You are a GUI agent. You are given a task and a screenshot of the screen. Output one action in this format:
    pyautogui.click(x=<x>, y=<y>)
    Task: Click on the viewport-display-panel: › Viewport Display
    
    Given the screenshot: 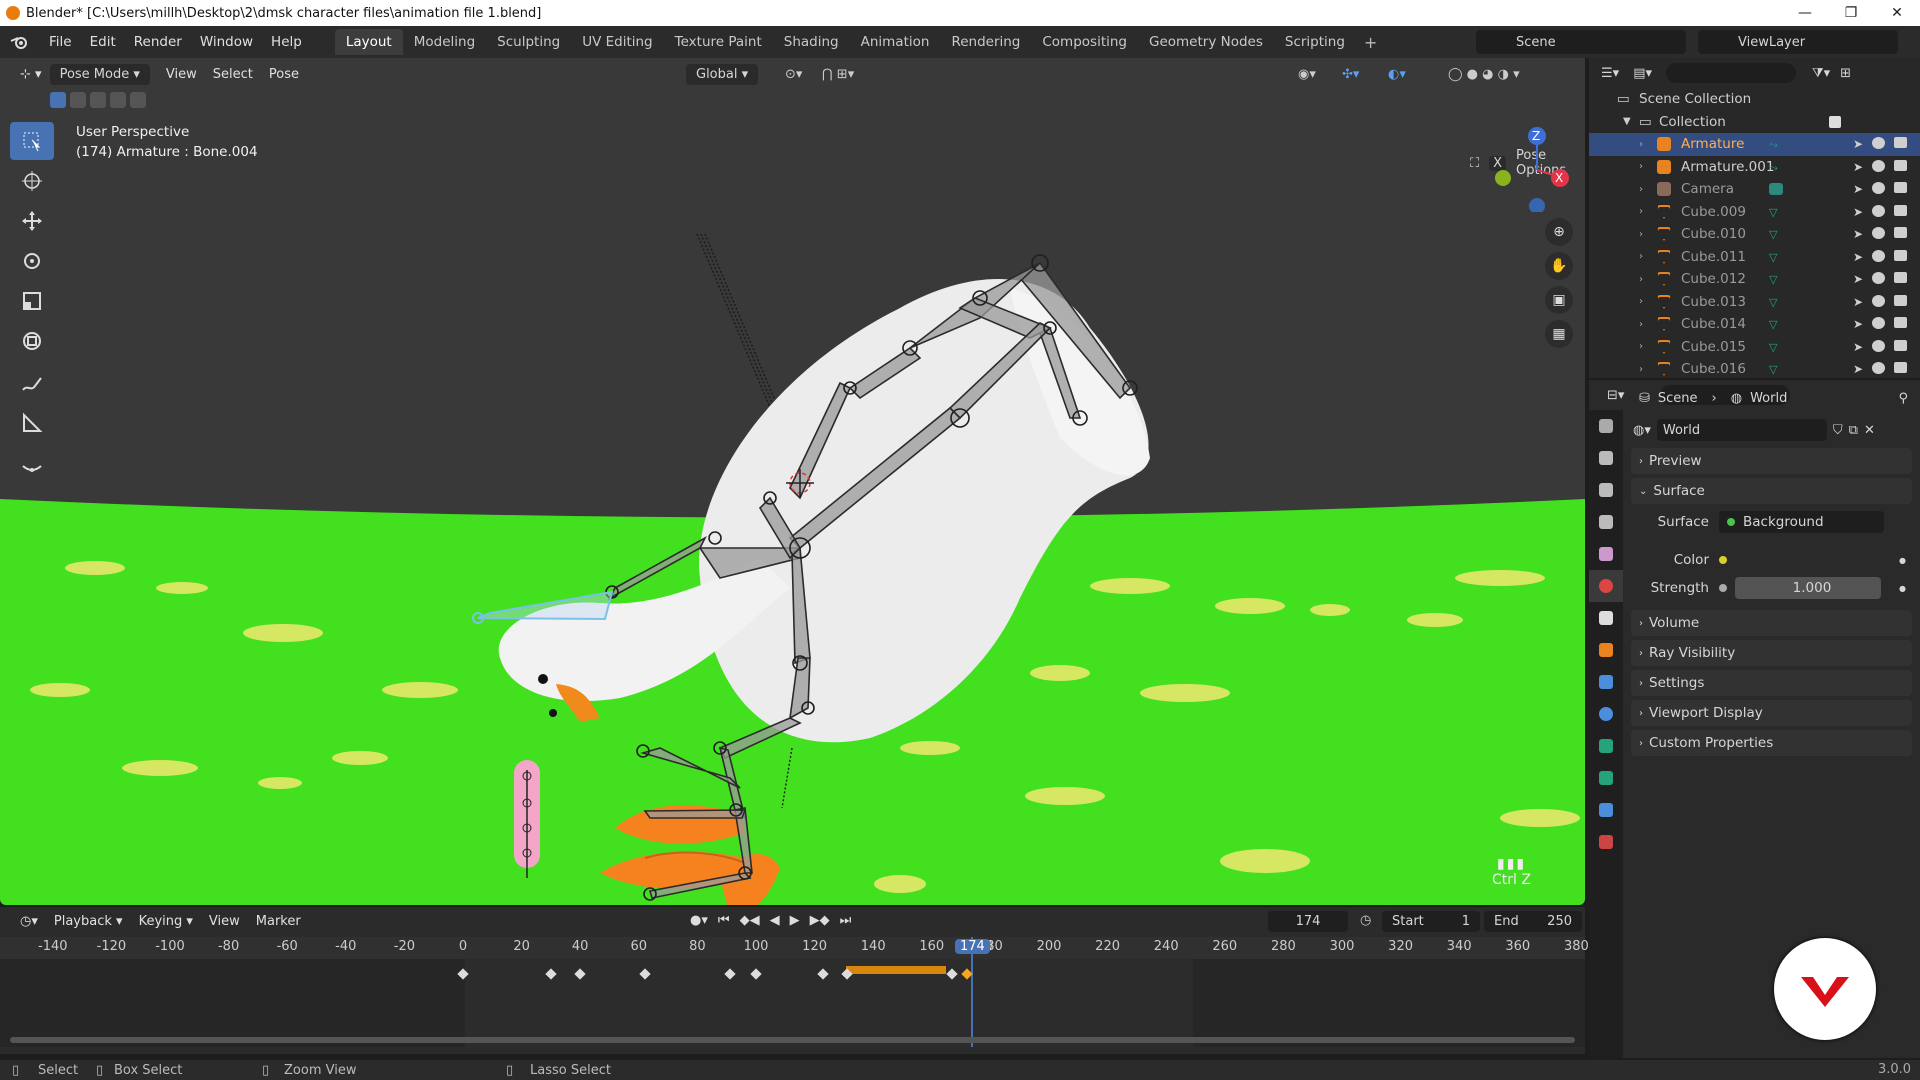 What is the action you would take?
    pyautogui.click(x=1771, y=713)
    